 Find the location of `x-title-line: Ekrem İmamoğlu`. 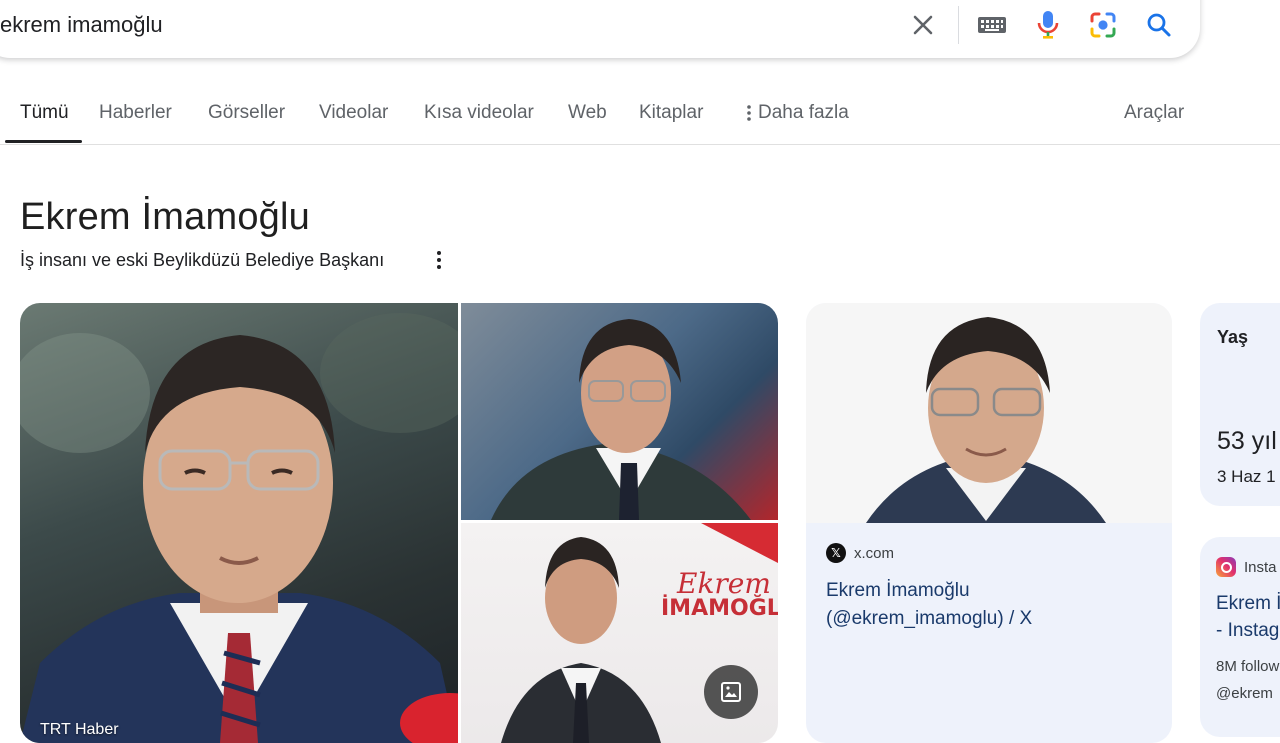

x-title-line: Ekrem İmamoğlu is located at coordinates (898, 590).